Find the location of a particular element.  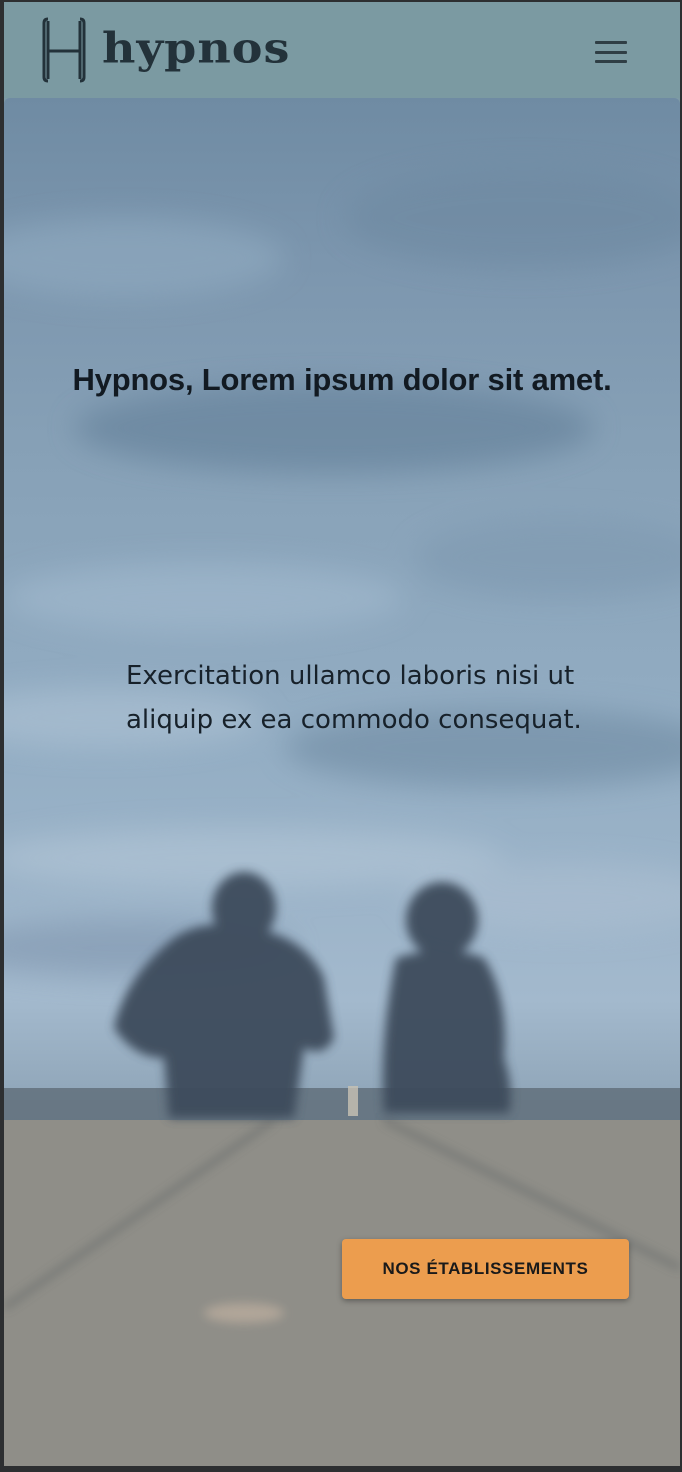

brand-name: hypnos is located at coordinates (196, 48).